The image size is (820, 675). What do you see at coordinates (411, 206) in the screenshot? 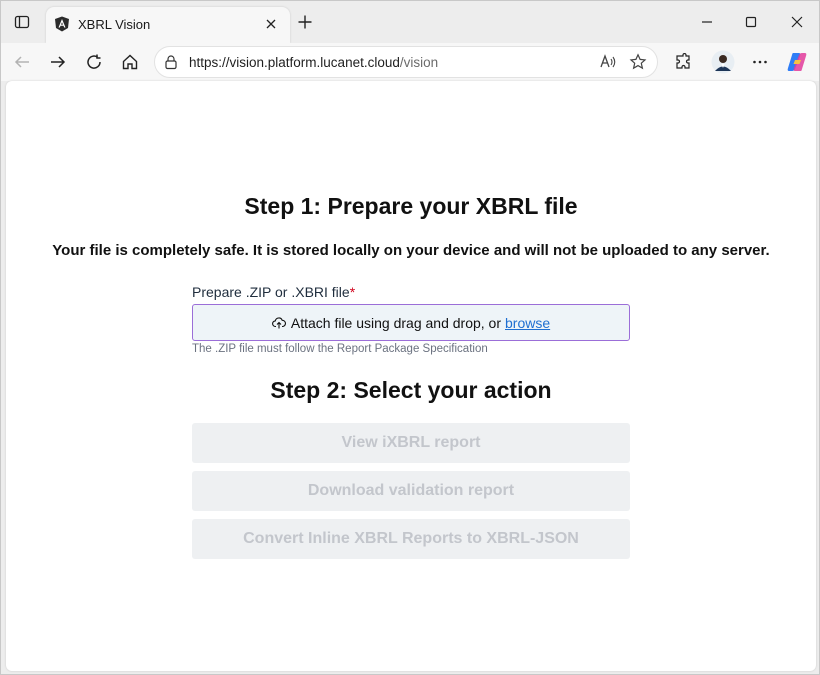
I see `step1-title: Step 1: Prepare your XBRL file` at bounding box center [411, 206].